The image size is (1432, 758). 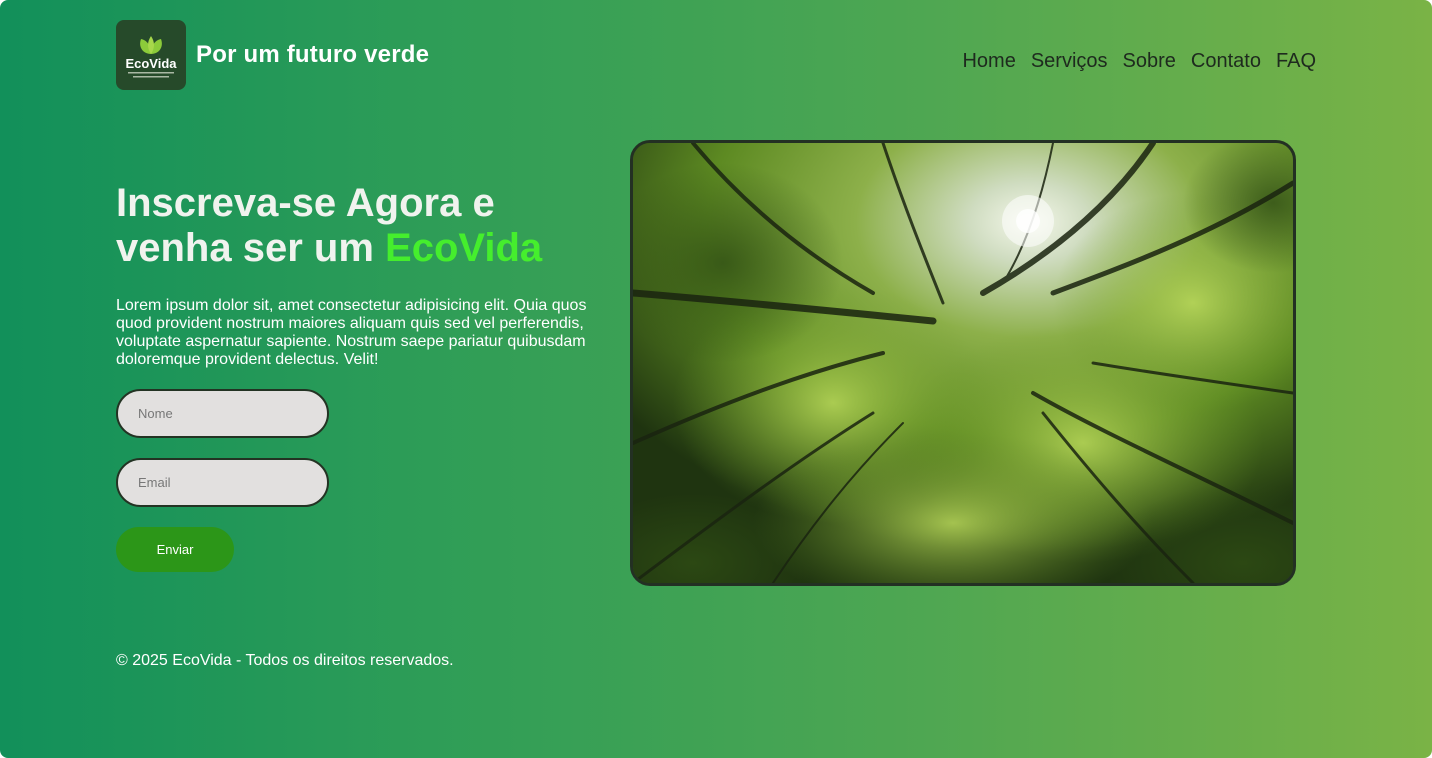 I want to click on leaf-icon: EcoVida, so click(x=151, y=57).